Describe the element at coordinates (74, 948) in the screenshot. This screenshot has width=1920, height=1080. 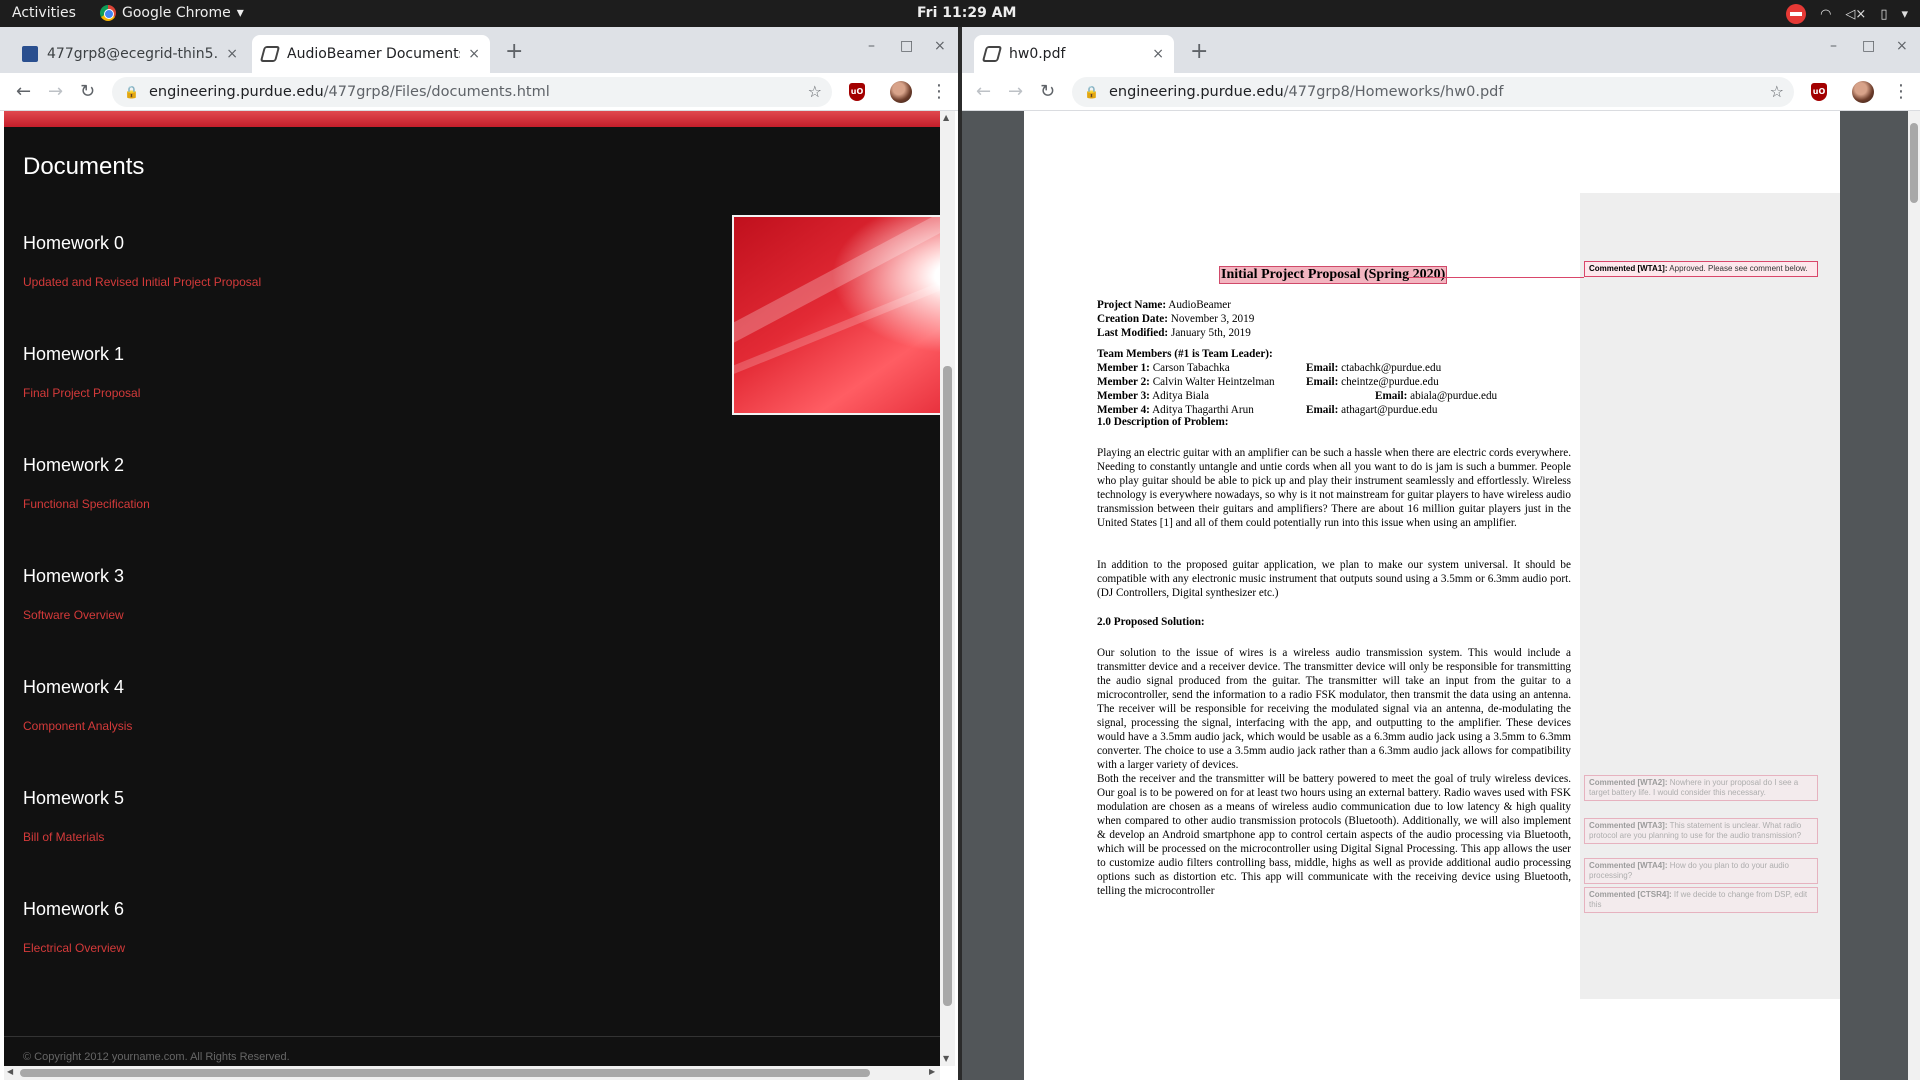
I see `homework-link: Electrical Overview` at that location.